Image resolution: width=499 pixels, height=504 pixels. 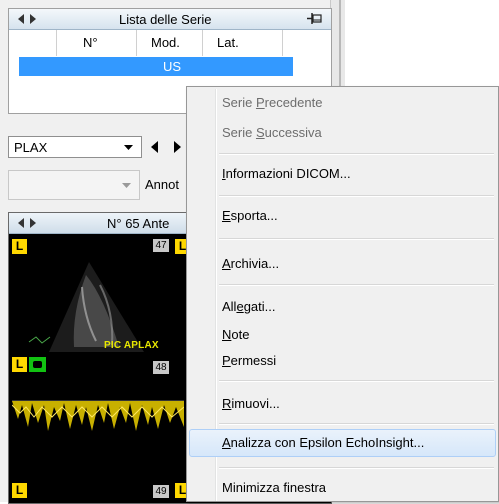 What do you see at coordinates (33, 43) in the screenshot?
I see `column-blank` at bounding box center [33, 43].